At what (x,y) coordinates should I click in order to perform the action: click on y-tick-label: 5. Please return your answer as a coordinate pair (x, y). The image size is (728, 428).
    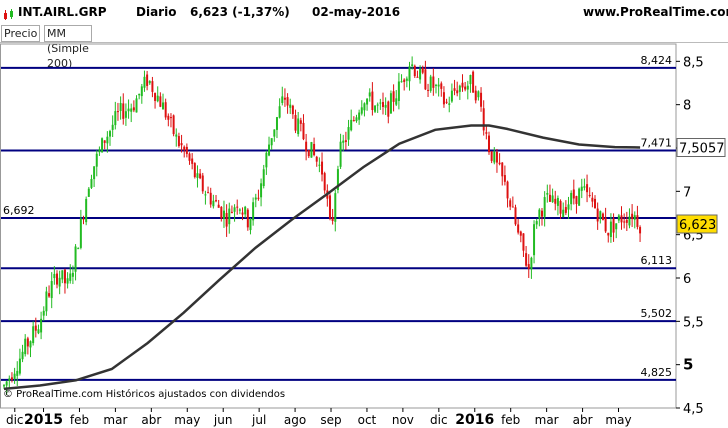
    Looking at the image, I should click on (688, 365).